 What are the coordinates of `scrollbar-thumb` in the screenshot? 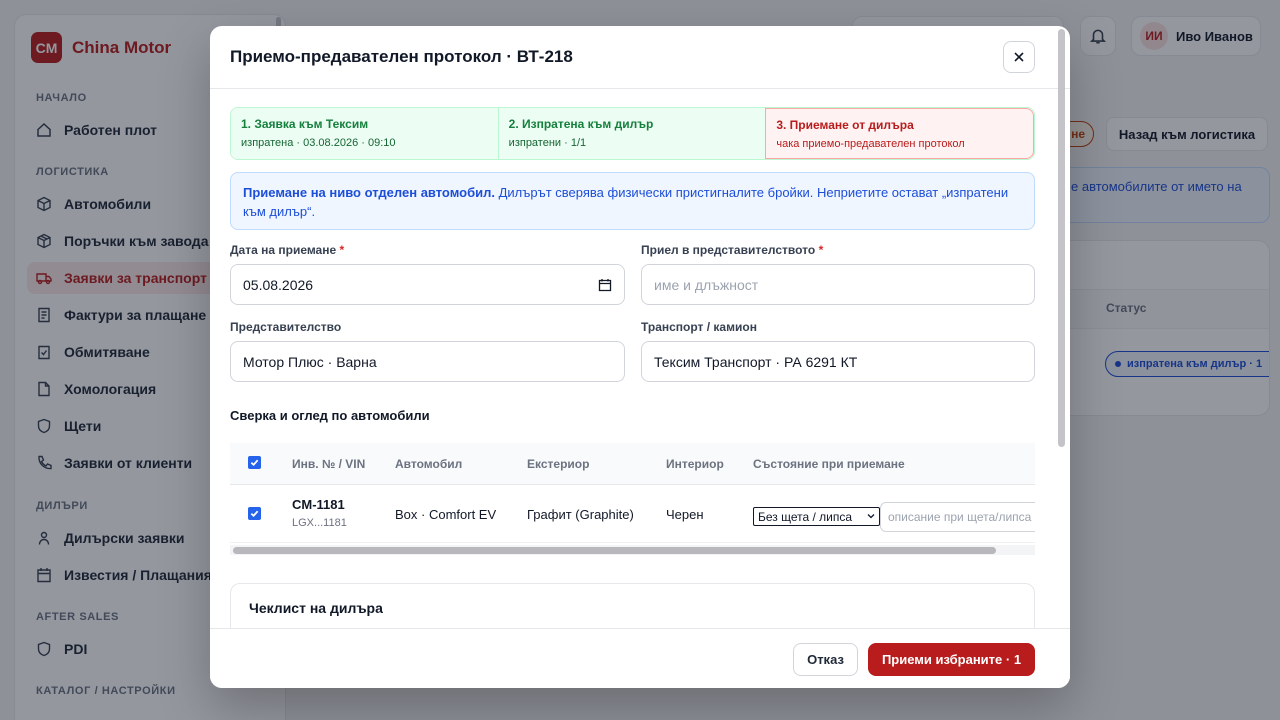 It's located at (614, 550).